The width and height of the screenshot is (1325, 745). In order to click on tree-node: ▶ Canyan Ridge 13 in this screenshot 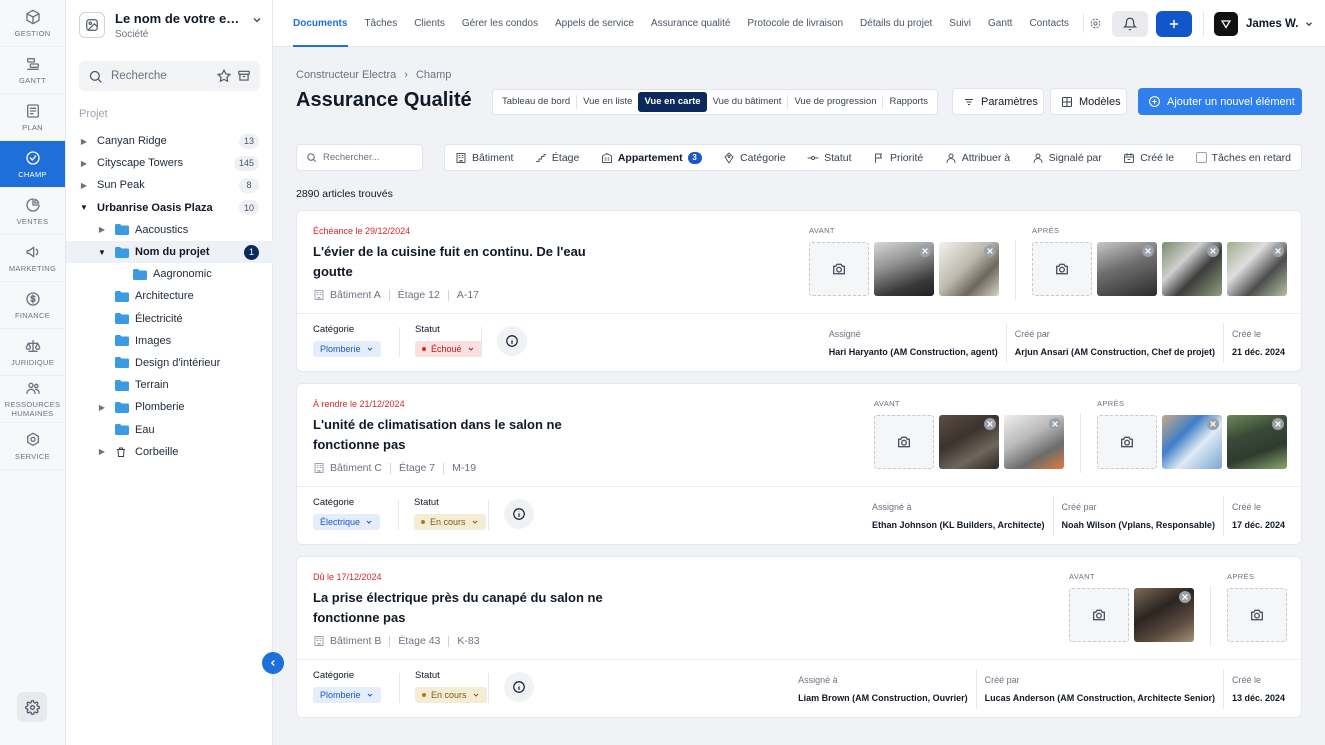, I will do `click(169, 141)`.